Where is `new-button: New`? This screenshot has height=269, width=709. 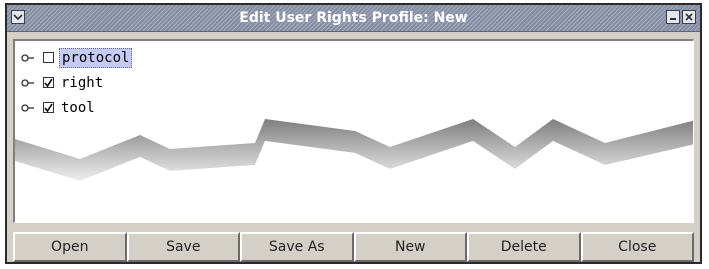
new-button: New is located at coordinates (410, 247).